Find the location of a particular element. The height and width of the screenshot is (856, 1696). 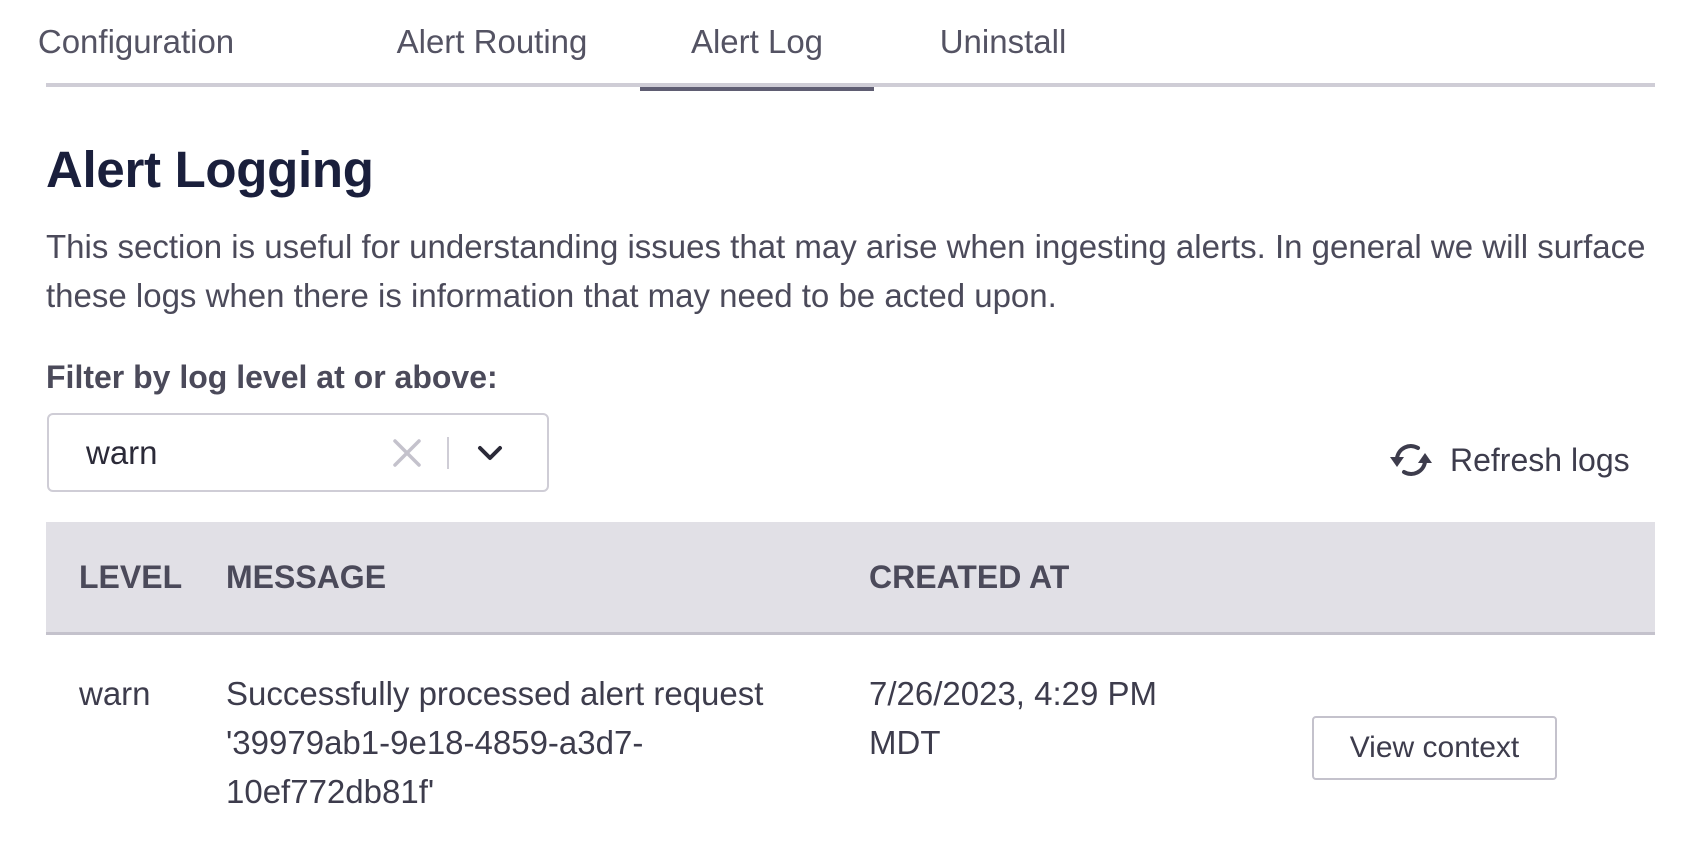

tab-label: Configuration is located at coordinates (136, 41).